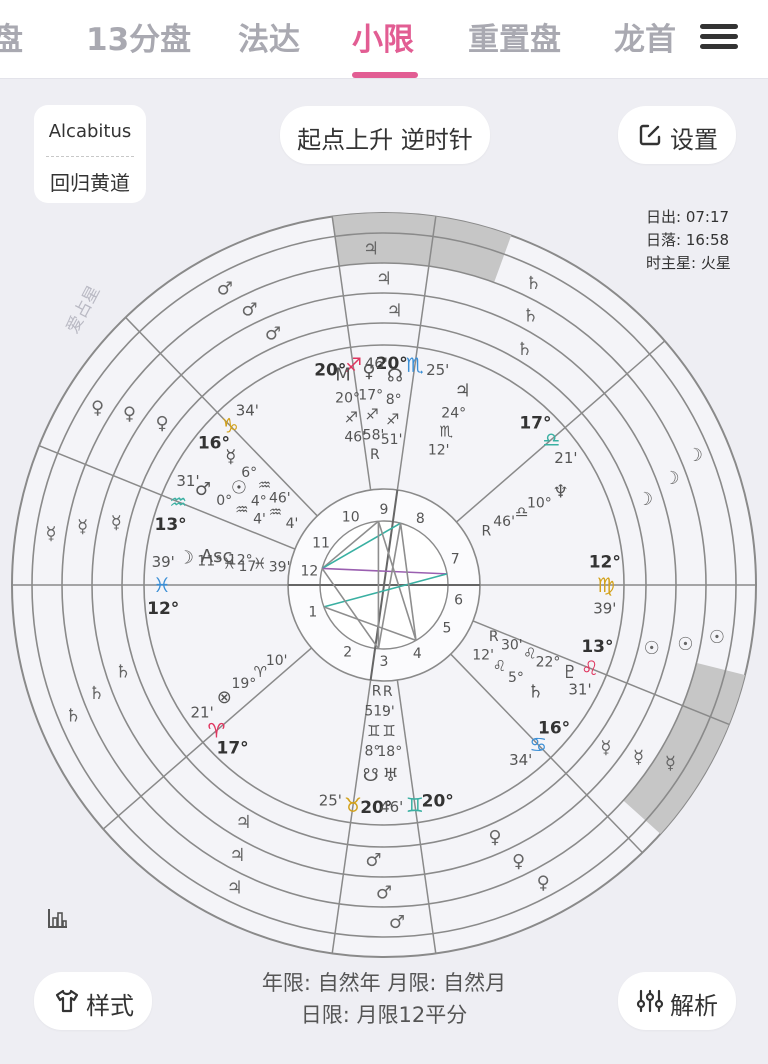  I want to click on planet-midheaven-glyph: M, so click(343, 374).